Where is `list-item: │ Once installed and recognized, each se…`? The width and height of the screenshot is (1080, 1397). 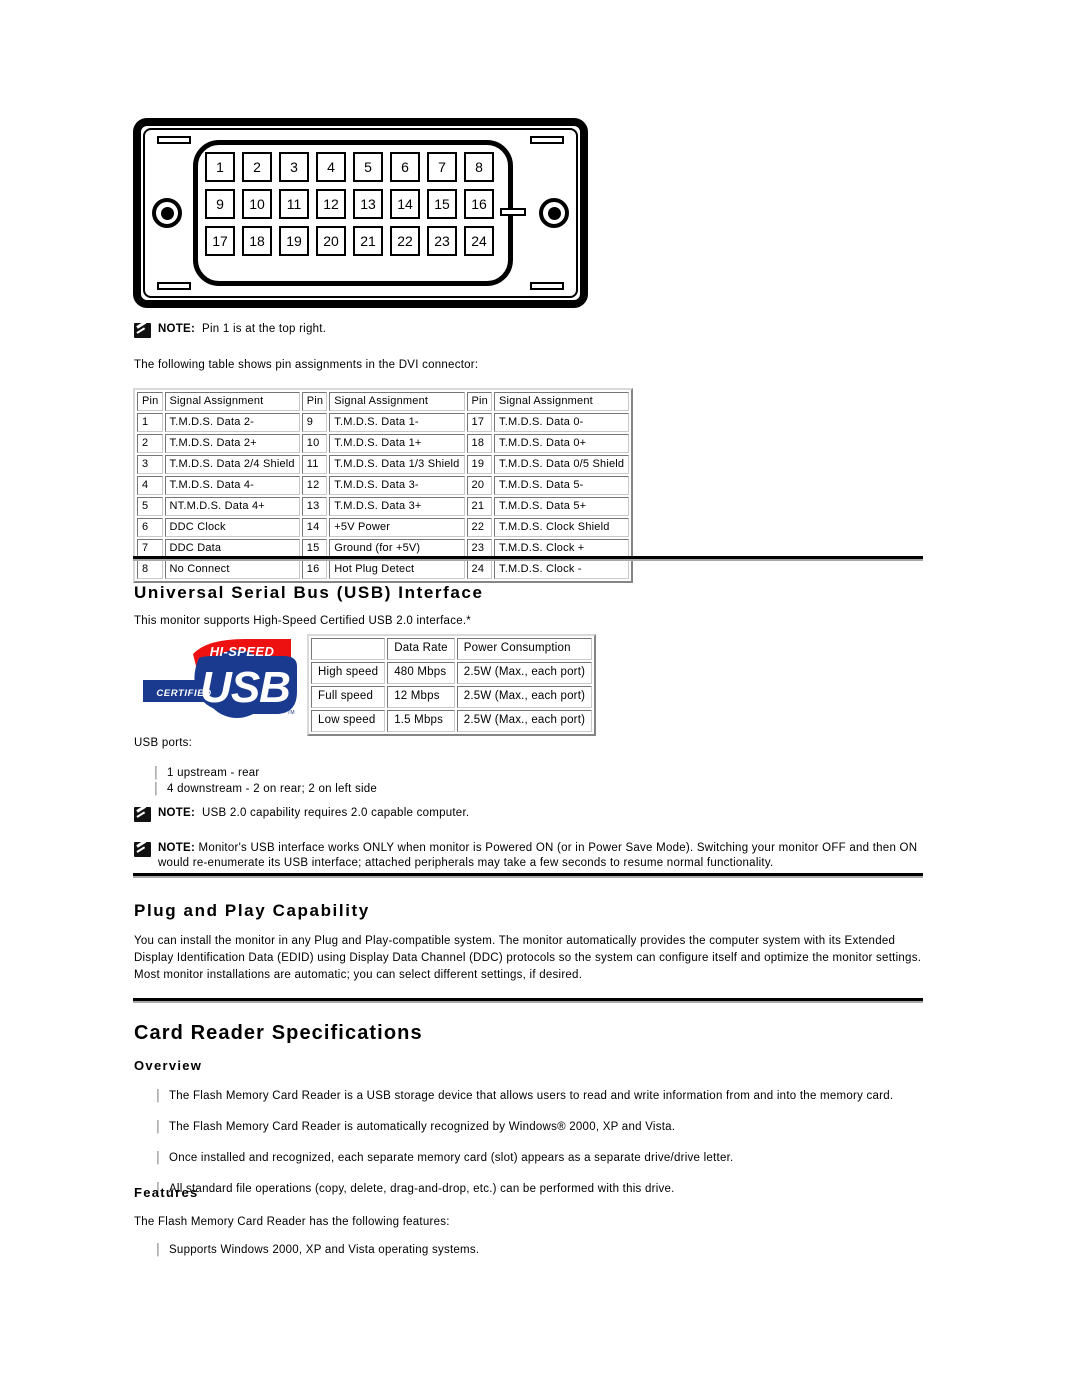
list-item: │ Once installed and recognized, each se… is located at coordinates (539, 1158).